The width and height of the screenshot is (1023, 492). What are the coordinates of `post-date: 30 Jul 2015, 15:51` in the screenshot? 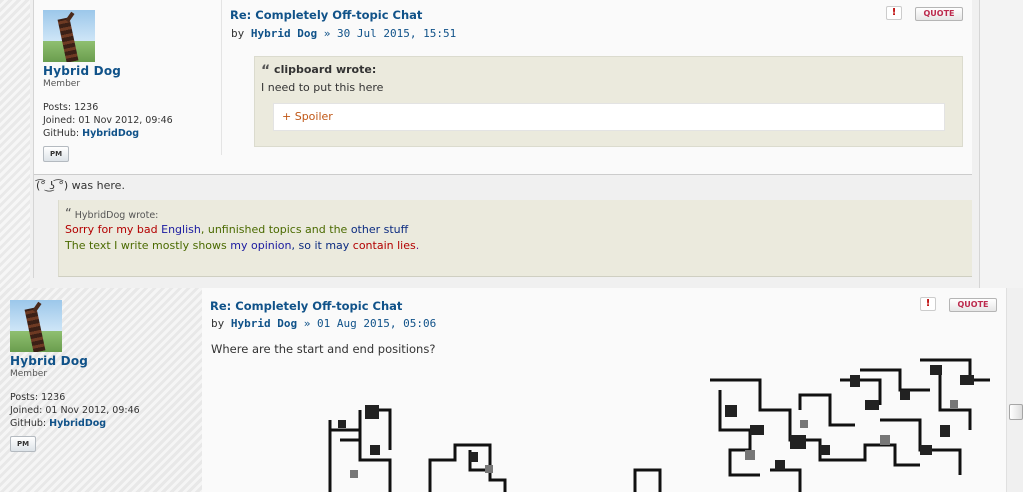 It's located at (396, 33).